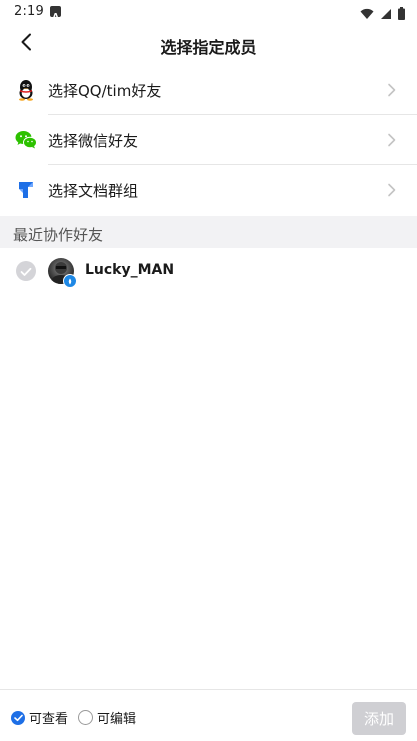  I want to click on docs-group-icon, so click(26, 190).